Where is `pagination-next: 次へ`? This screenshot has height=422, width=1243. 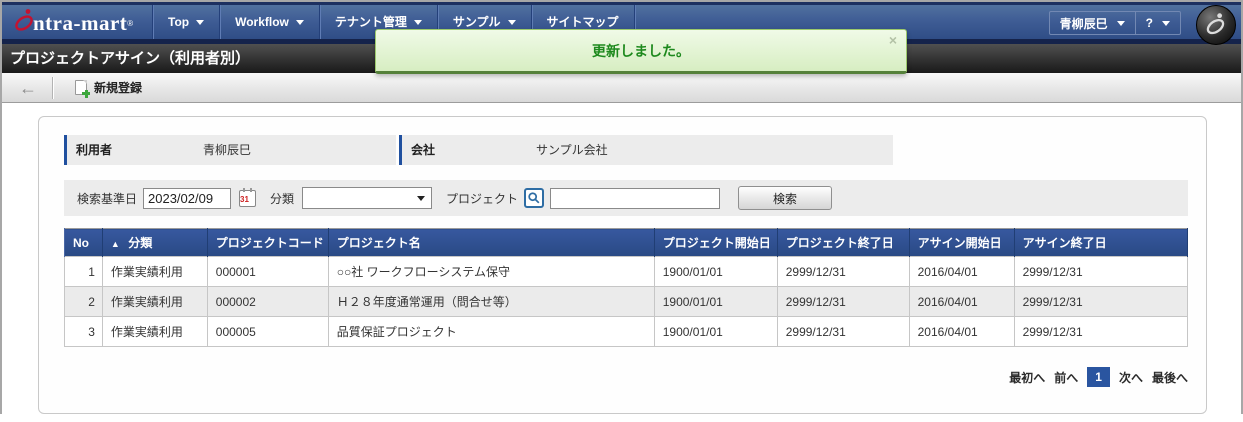 pagination-next: 次へ is located at coordinates (1131, 377).